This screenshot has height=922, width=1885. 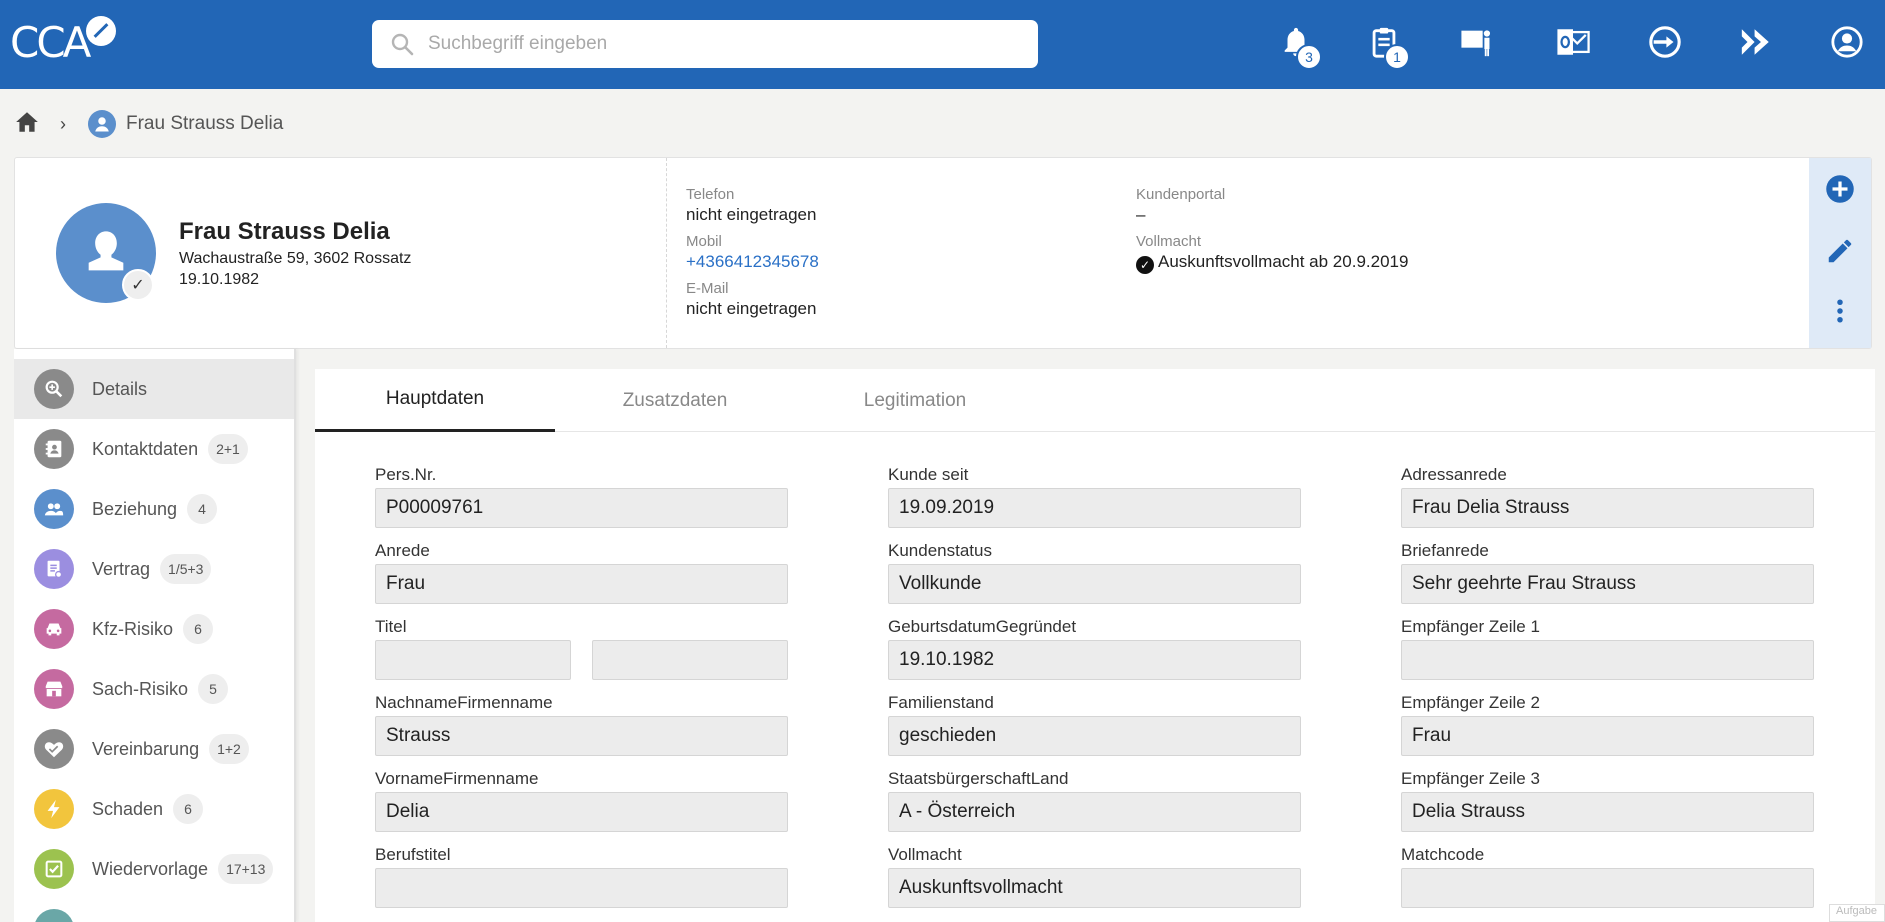 I want to click on sidebar-count-badge: 1+2, so click(x=229, y=749).